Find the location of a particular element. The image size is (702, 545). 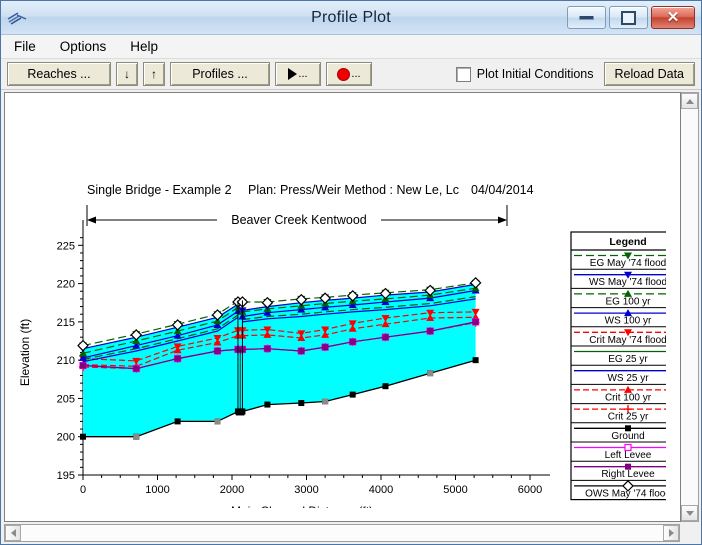

legend-entry-label: Crit 25 yr is located at coordinates (628, 417).